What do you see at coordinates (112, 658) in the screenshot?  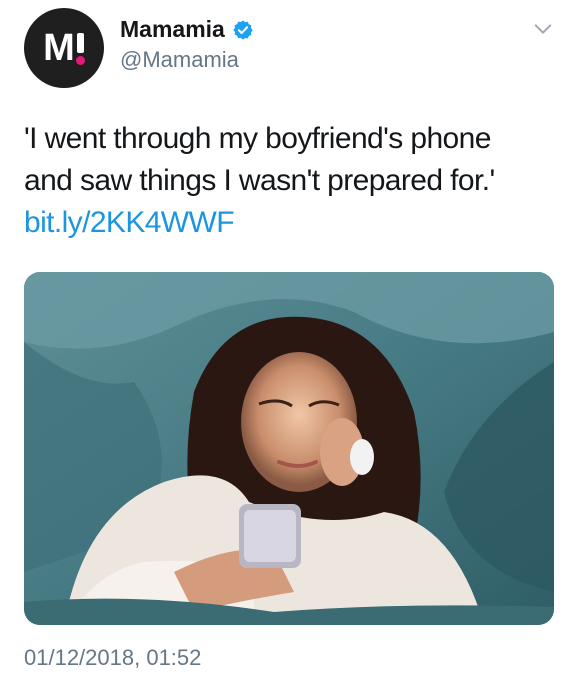 I see `tweet-timestamp: 01/12/2018, 01:52` at bounding box center [112, 658].